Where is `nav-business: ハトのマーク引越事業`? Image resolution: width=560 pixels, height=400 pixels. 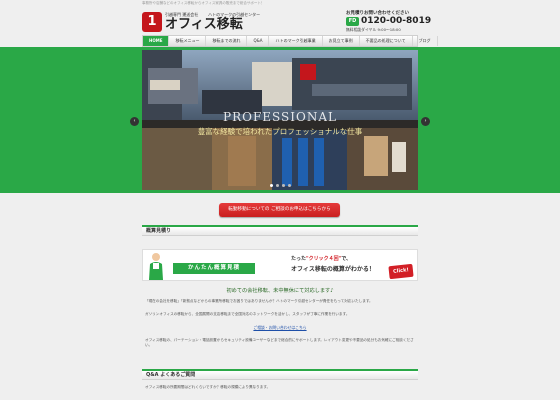
nav-business: ハトのマーク引越事業 is located at coordinates (296, 41).